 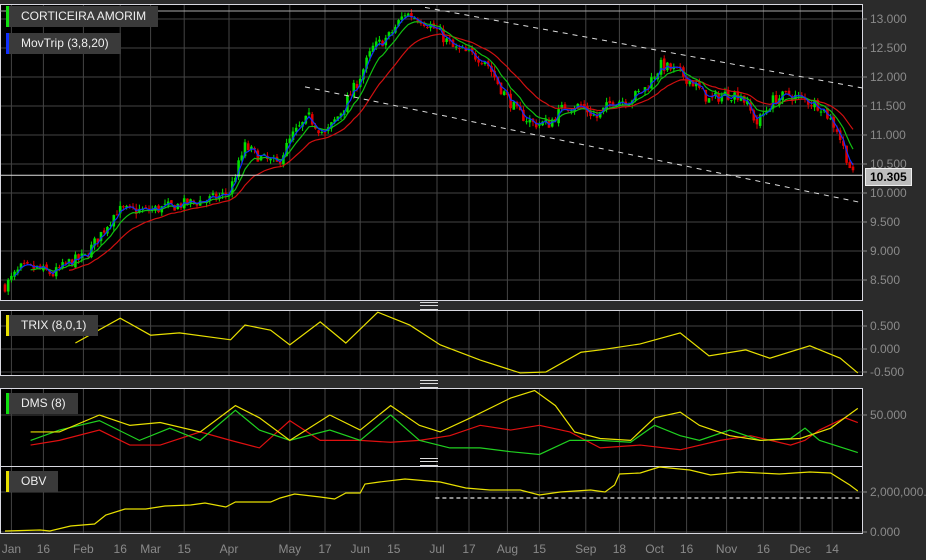 What do you see at coordinates (289, 549) in the screenshot?
I see `x-tick-label: May` at bounding box center [289, 549].